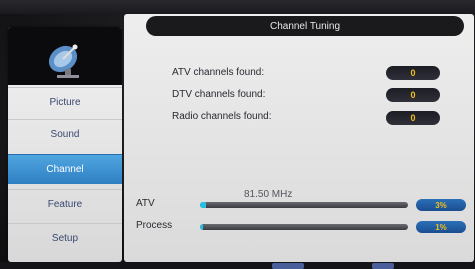 The height and width of the screenshot is (269, 475). I want to click on sidebar-item-setup: Setup, so click(65, 238).